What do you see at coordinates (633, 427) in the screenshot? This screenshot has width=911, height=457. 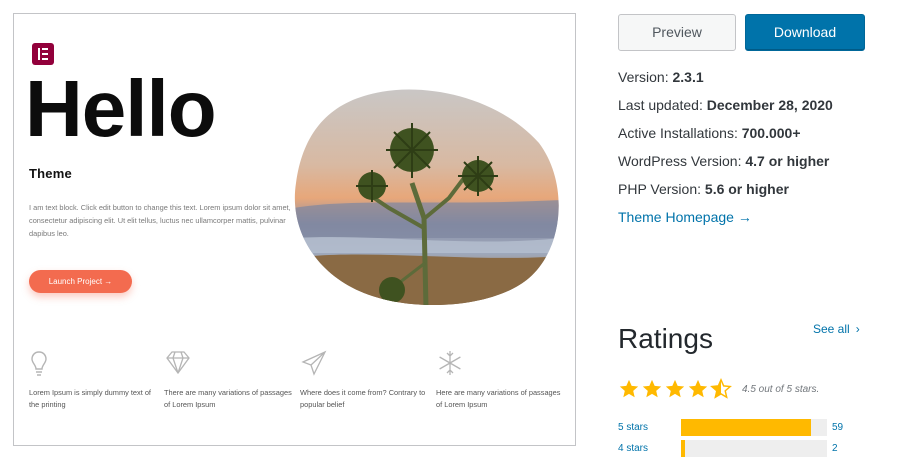 I see `rating-row-label: 5 stars` at bounding box center [633, 427].